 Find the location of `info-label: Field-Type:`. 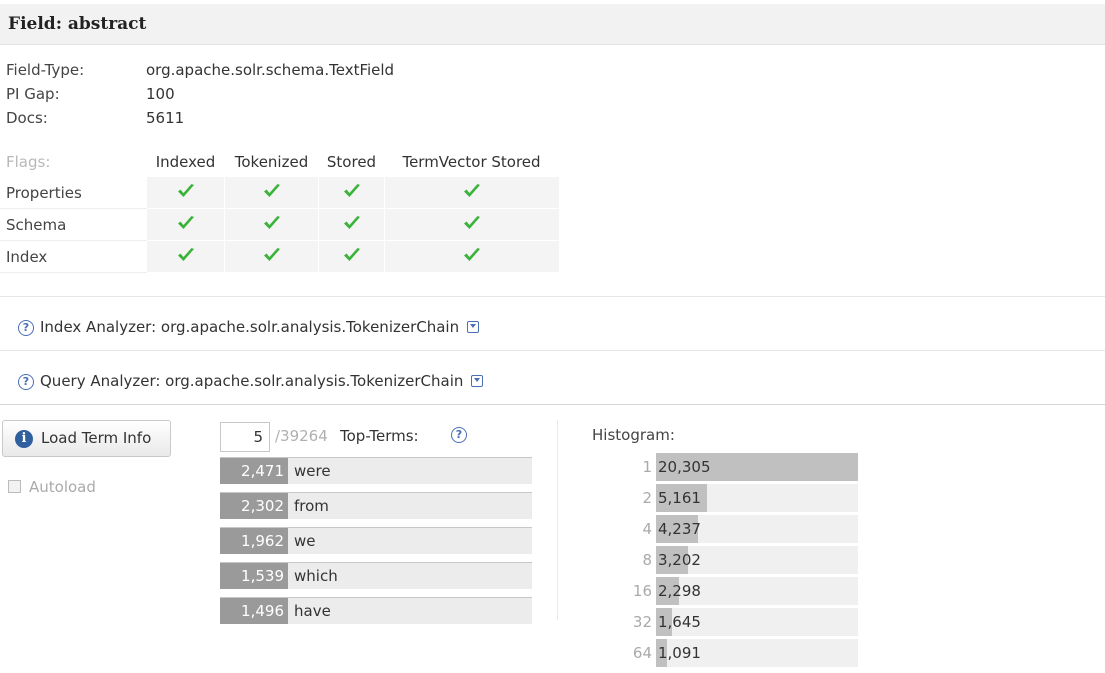

info-label: Field-Type: is located at coordinates (45, 70).